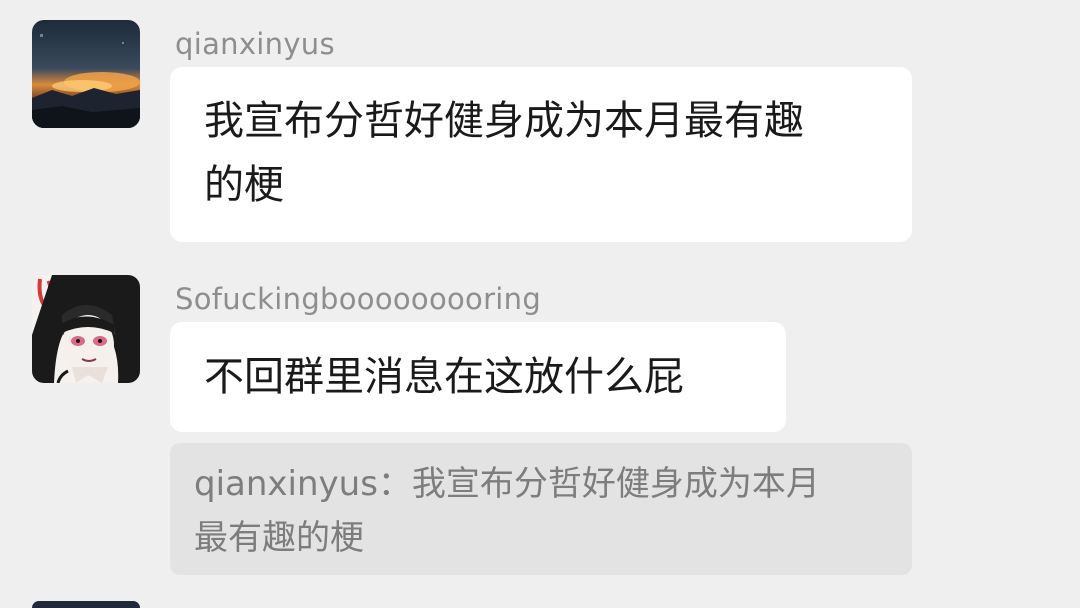 Image resolution: width=1080 pixels, height=608 pixels. Describe the element at coordinates (504, 121) in the screenshot. I see `message-text-line: 我宣布分哲好健身成为本月最有趣` at that location.